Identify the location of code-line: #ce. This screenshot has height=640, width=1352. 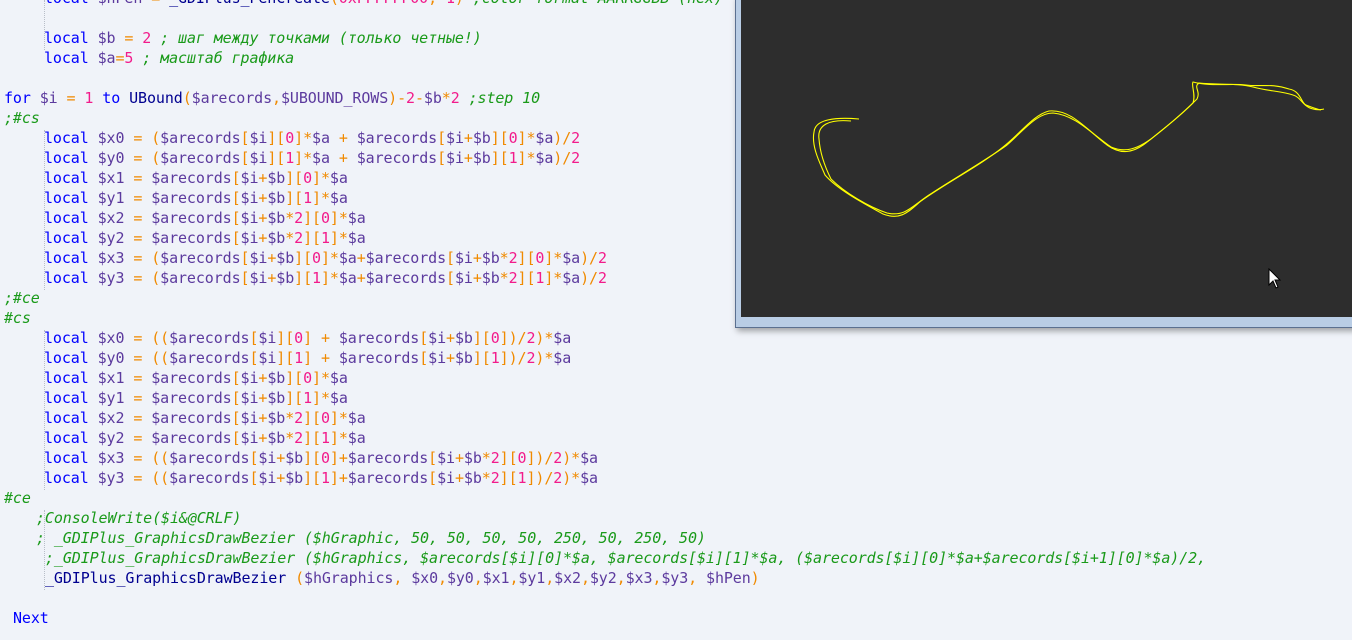
(17, 498).